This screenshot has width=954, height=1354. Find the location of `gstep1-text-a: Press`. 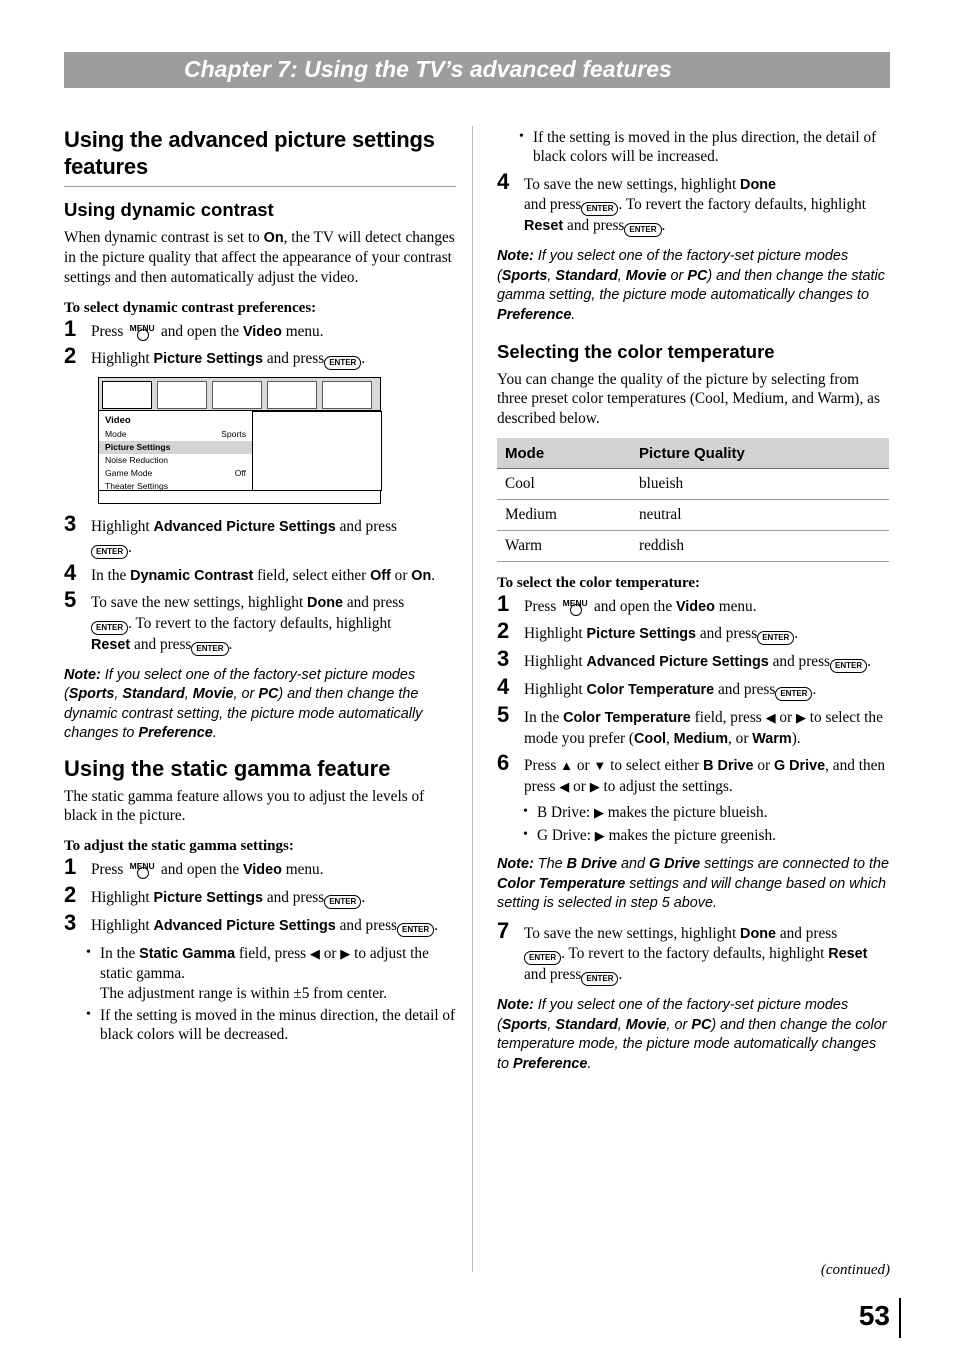

gstep1-text-a: Press is located at coordinates (107, 870).